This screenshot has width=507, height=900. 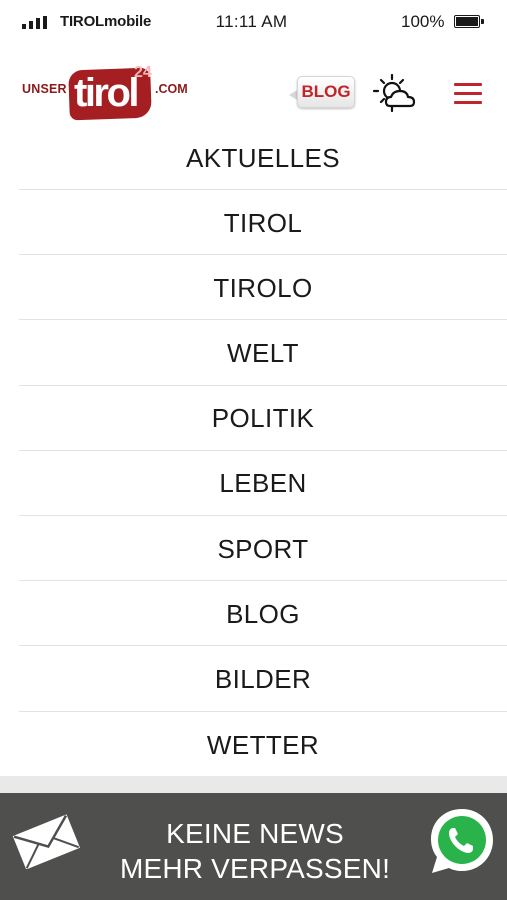 What do you see at coordinates (263, 418) in the screenshot?
I see `nav-item-politik: POLITIK` at bounding box center [263, 418].